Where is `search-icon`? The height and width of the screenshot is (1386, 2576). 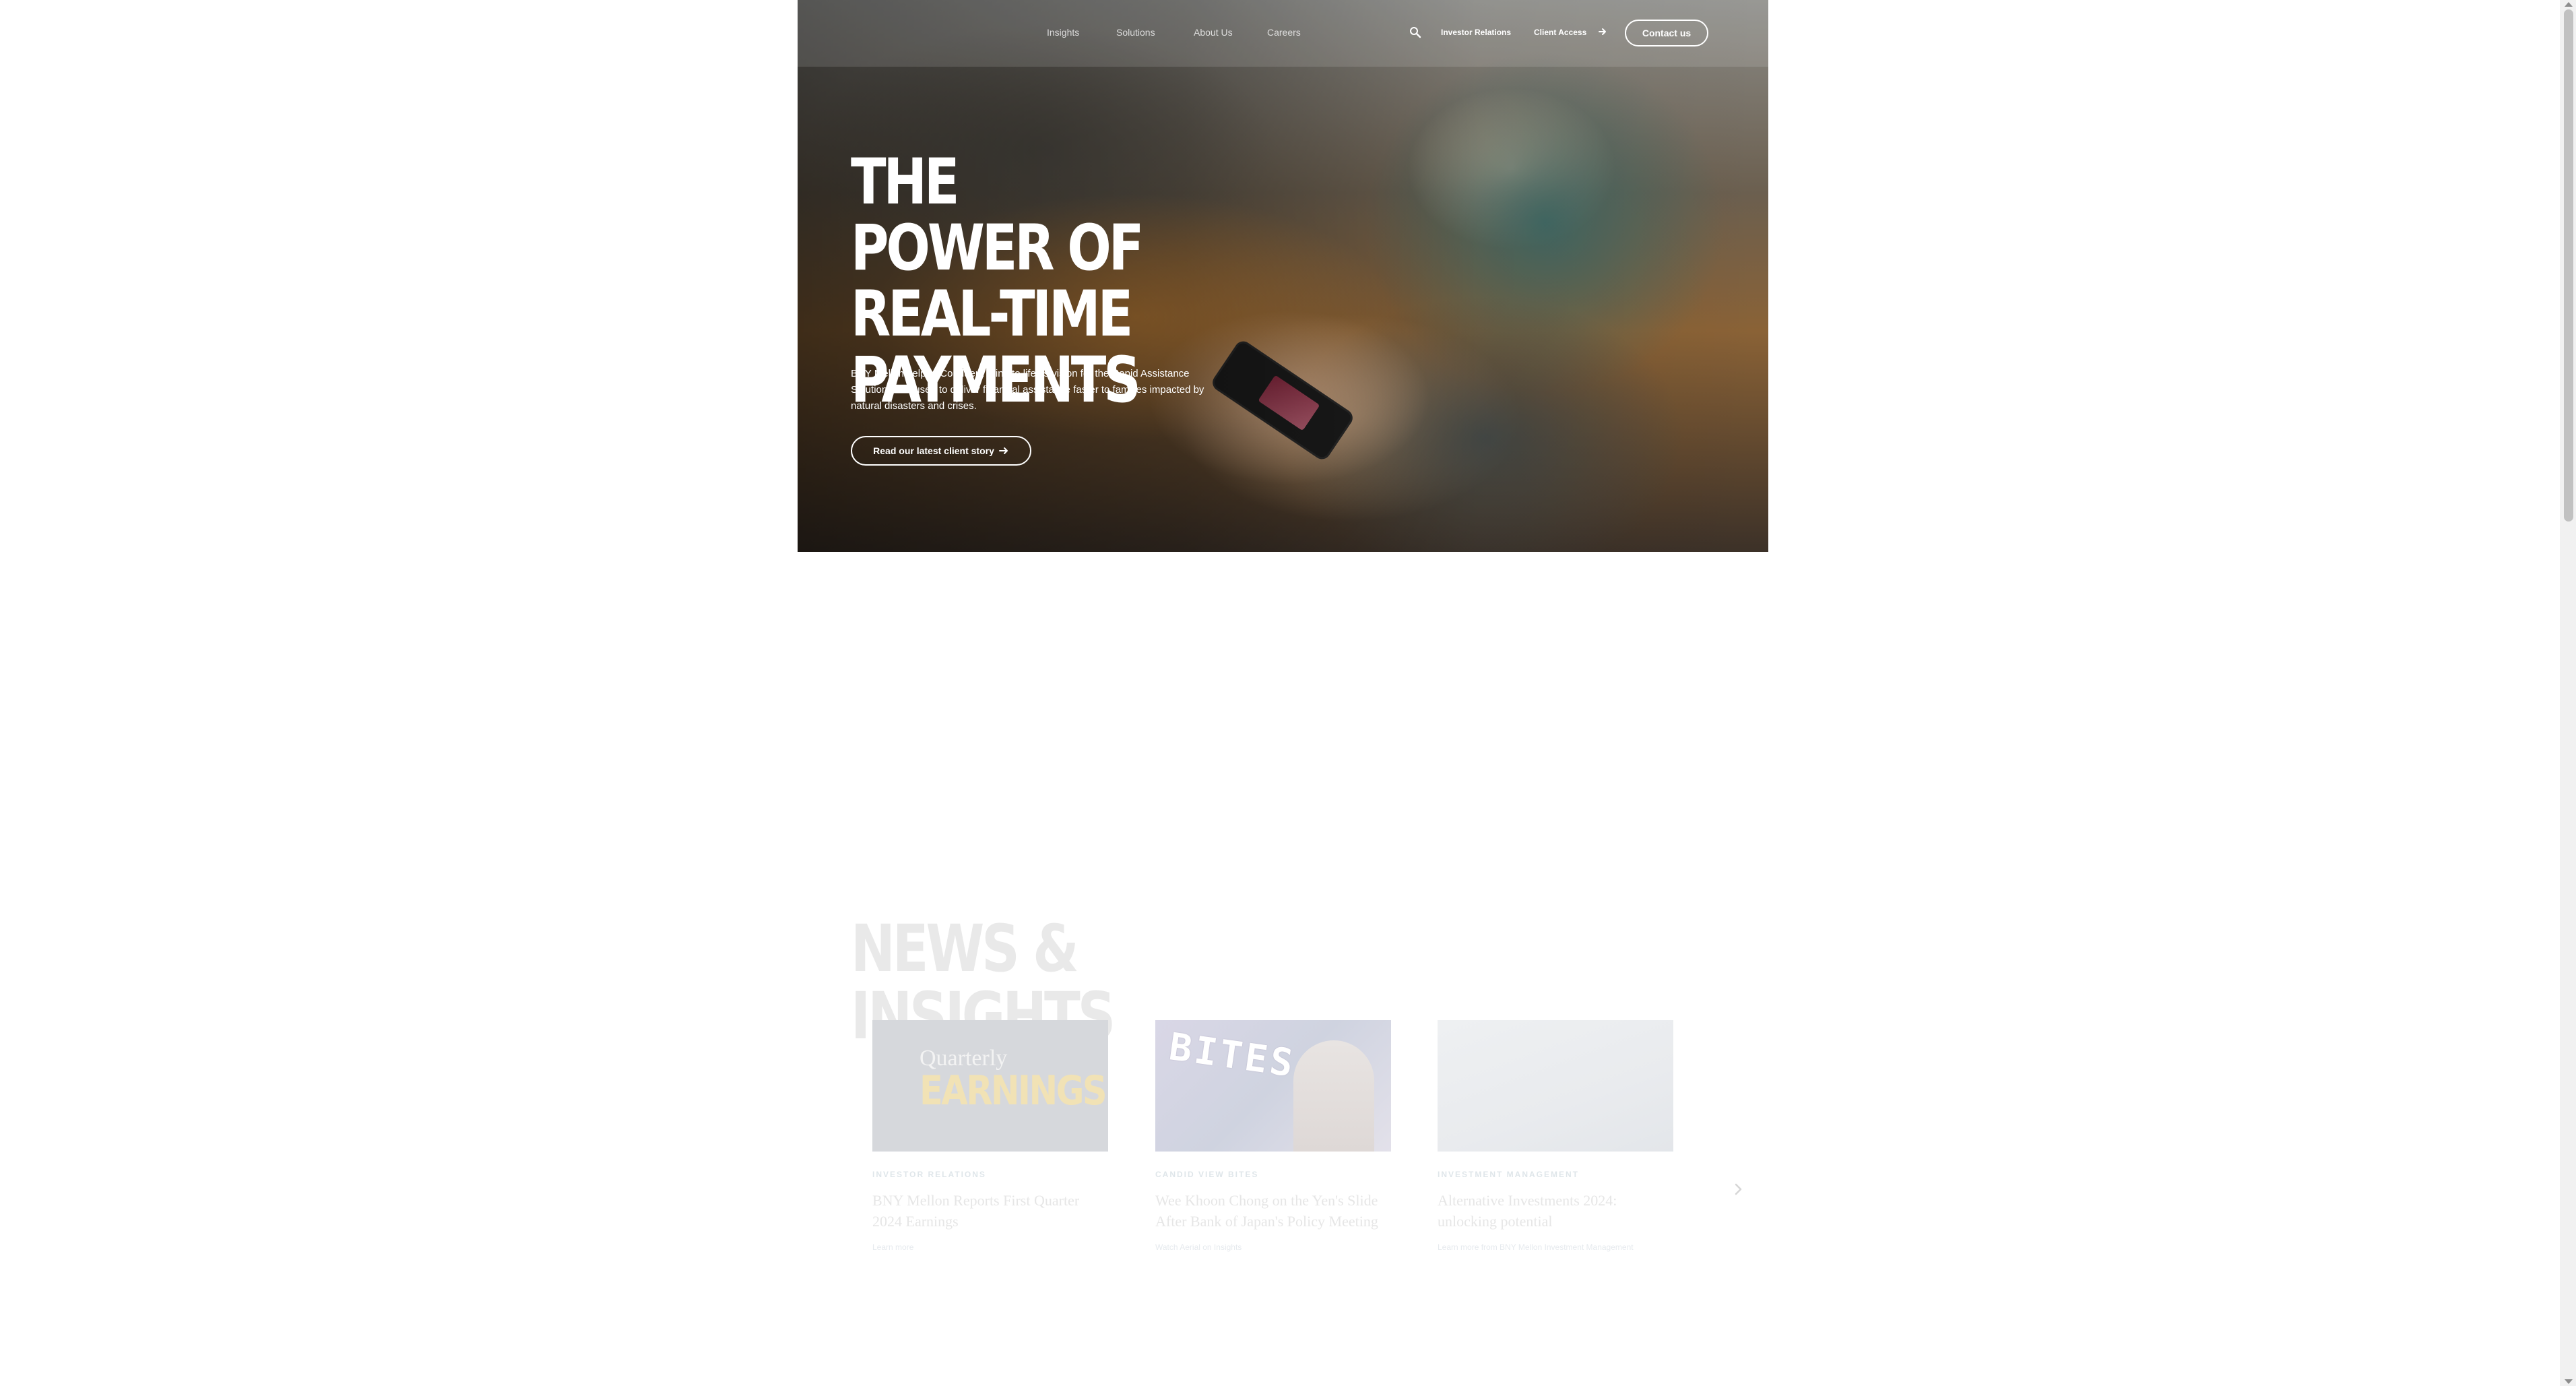
search-icon is located at coordinates (1415, 32).